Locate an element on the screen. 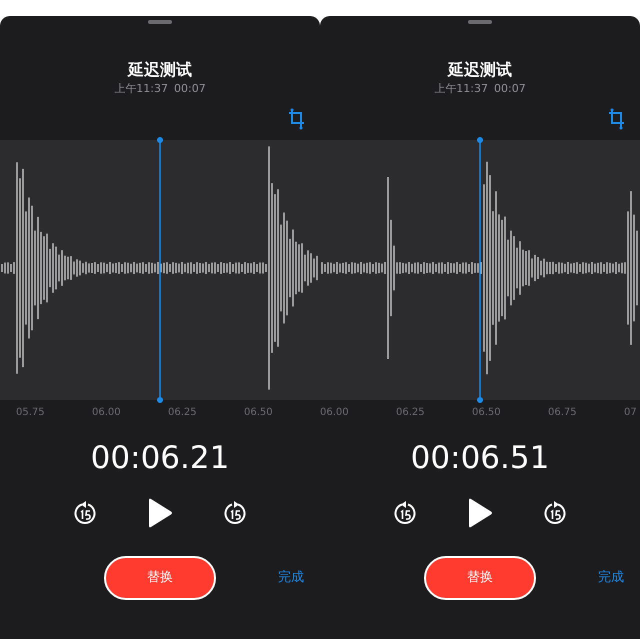  time-tick-label: 07 is located at coordinates (631, 413).